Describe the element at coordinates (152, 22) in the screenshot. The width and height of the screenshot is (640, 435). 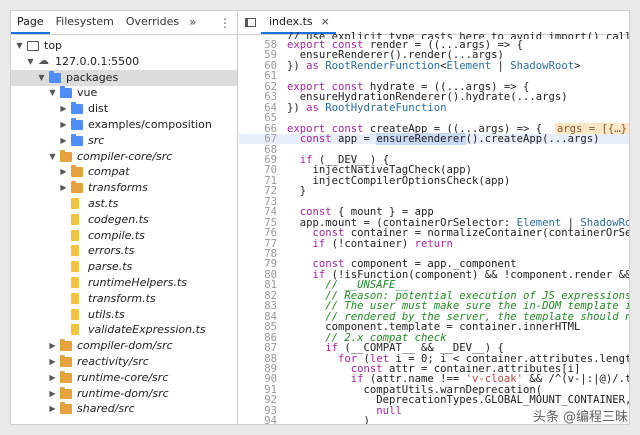
I see `tab-overrides: Overrides` at that location.